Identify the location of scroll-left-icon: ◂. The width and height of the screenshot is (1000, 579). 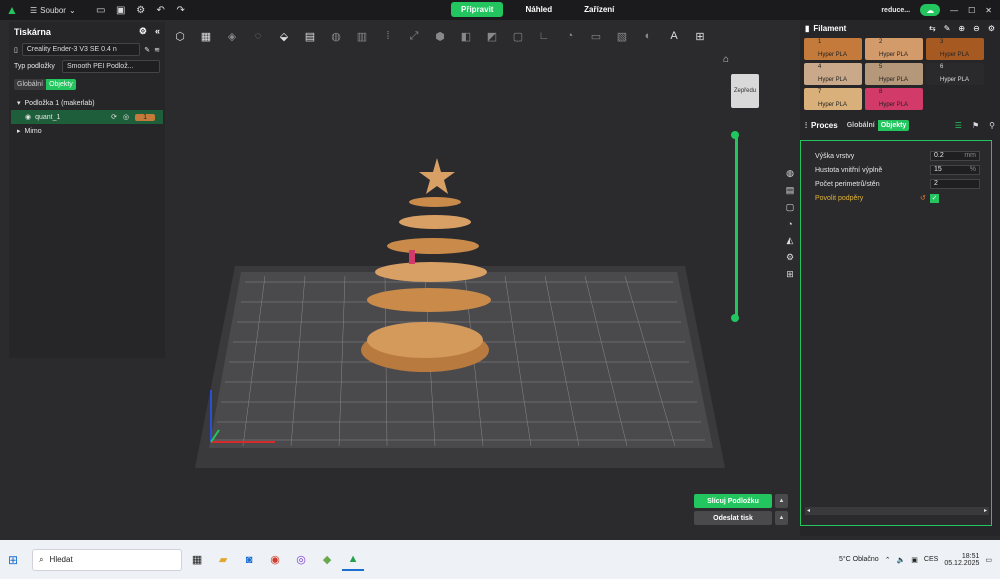
(808, 511).